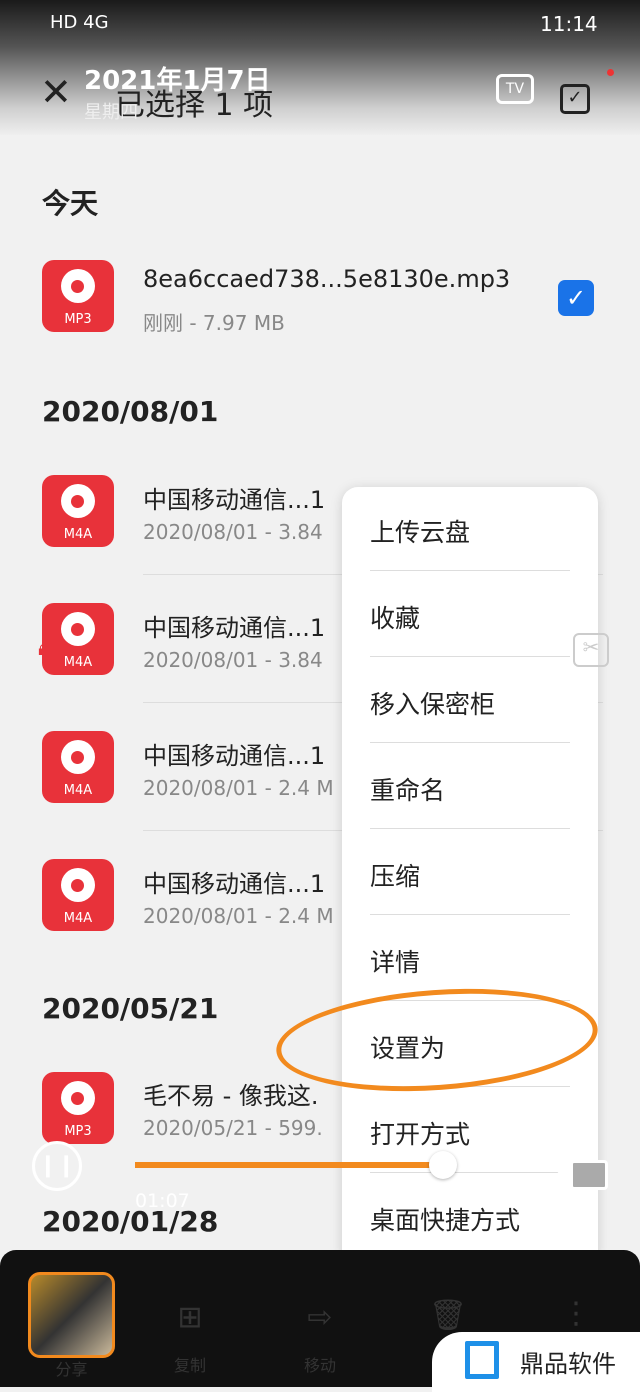 Image resolution: width=640 pixels, height=1392 pixels. What do you see at coordinates (610, 72) in the screenshot?
I see `notification-dot` at bounding box center [610, 72].